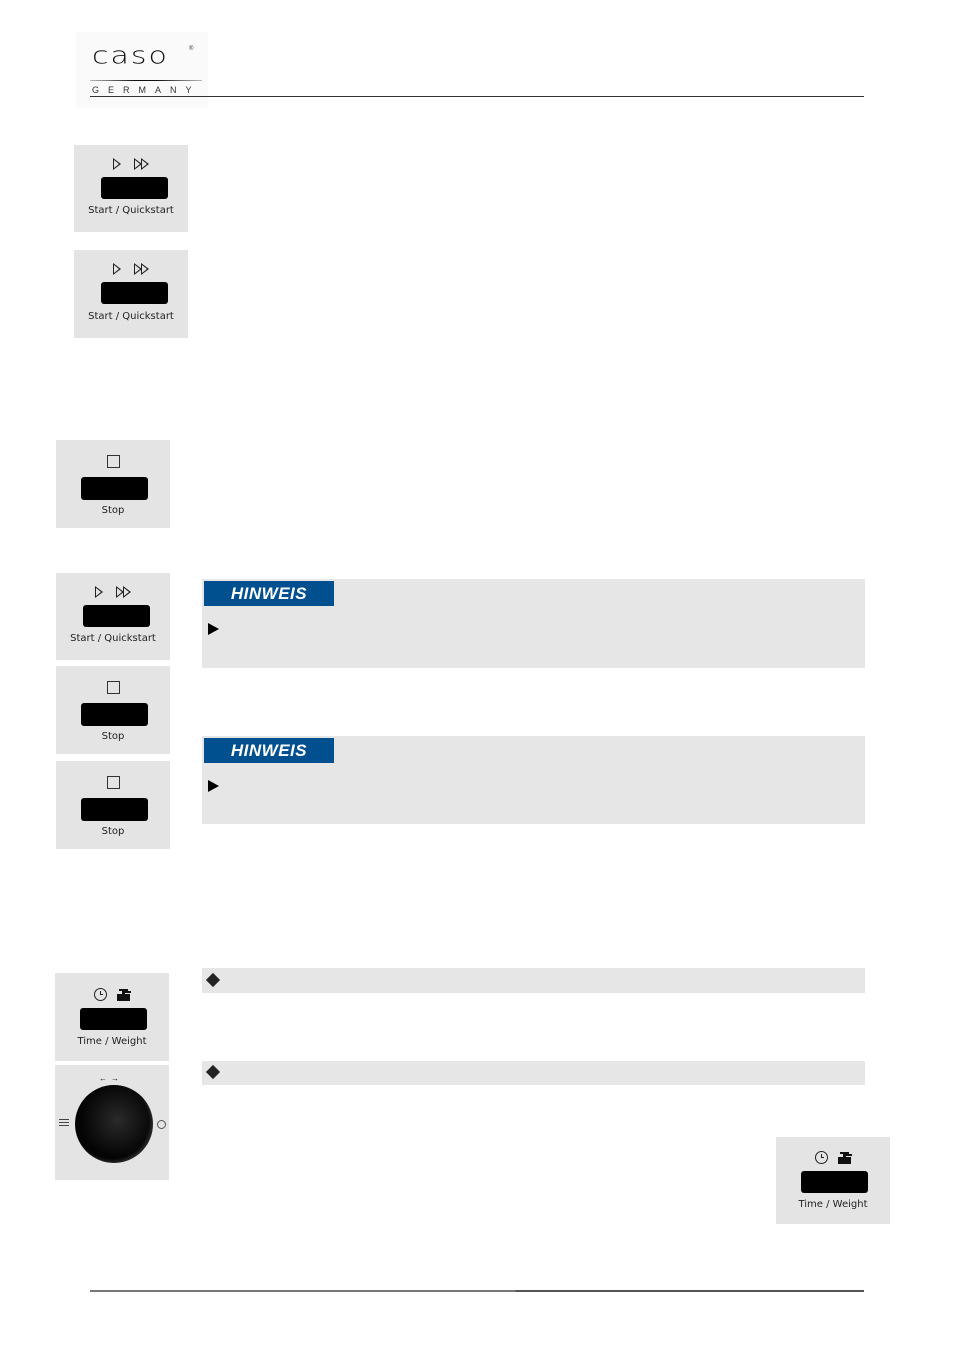 This screenshot has height=1350, width=954. I want to click on header-divider, so click(477, 96).